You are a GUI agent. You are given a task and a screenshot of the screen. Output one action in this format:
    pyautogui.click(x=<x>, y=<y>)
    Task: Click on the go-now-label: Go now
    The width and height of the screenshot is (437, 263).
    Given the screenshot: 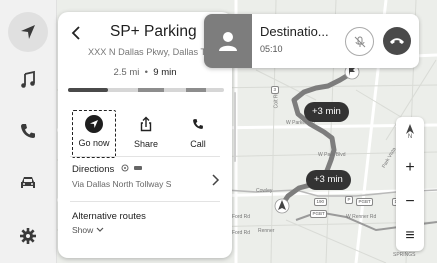 What is the action you would take?
    pyautogui.click(x=94, y=143)
    